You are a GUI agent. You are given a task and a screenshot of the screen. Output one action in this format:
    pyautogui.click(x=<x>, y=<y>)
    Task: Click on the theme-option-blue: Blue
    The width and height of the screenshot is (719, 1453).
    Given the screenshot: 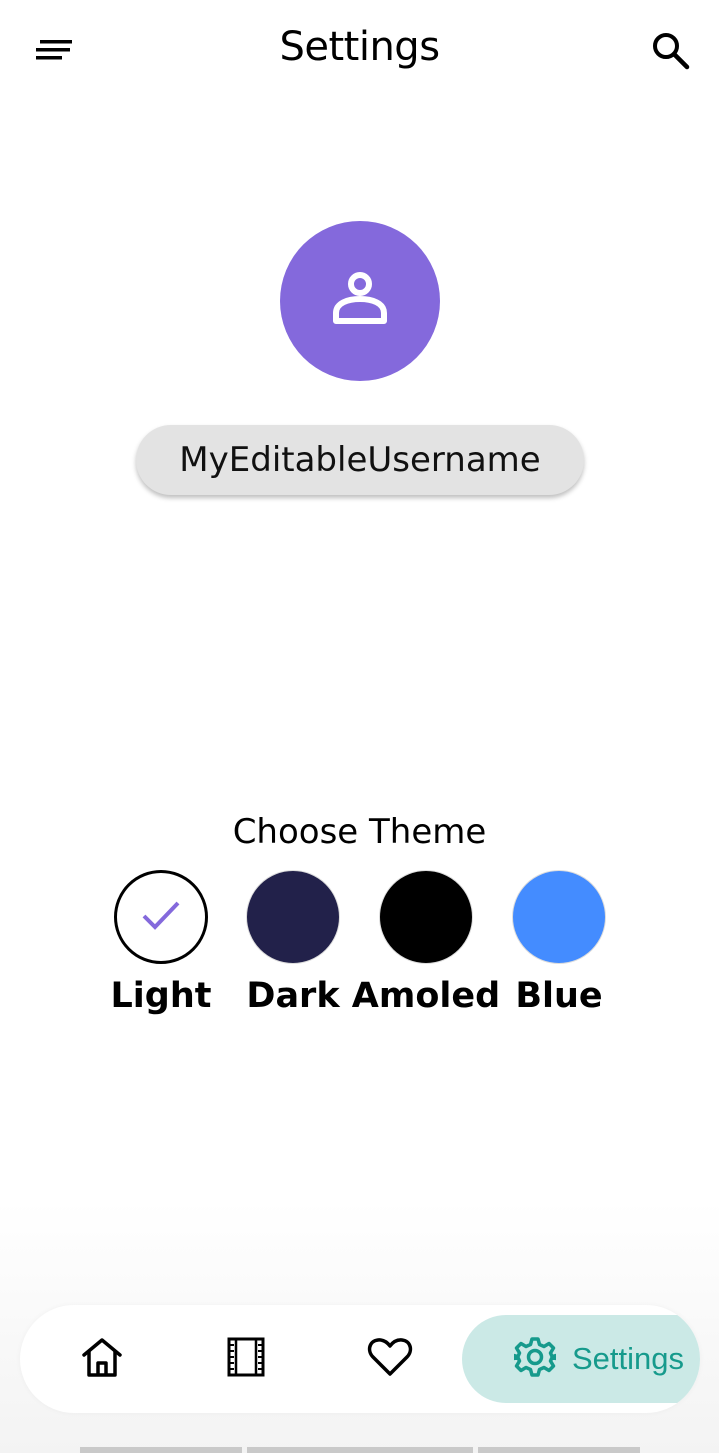 What is the action you would take?
    pyautogui.click(x=559, y=943)
    